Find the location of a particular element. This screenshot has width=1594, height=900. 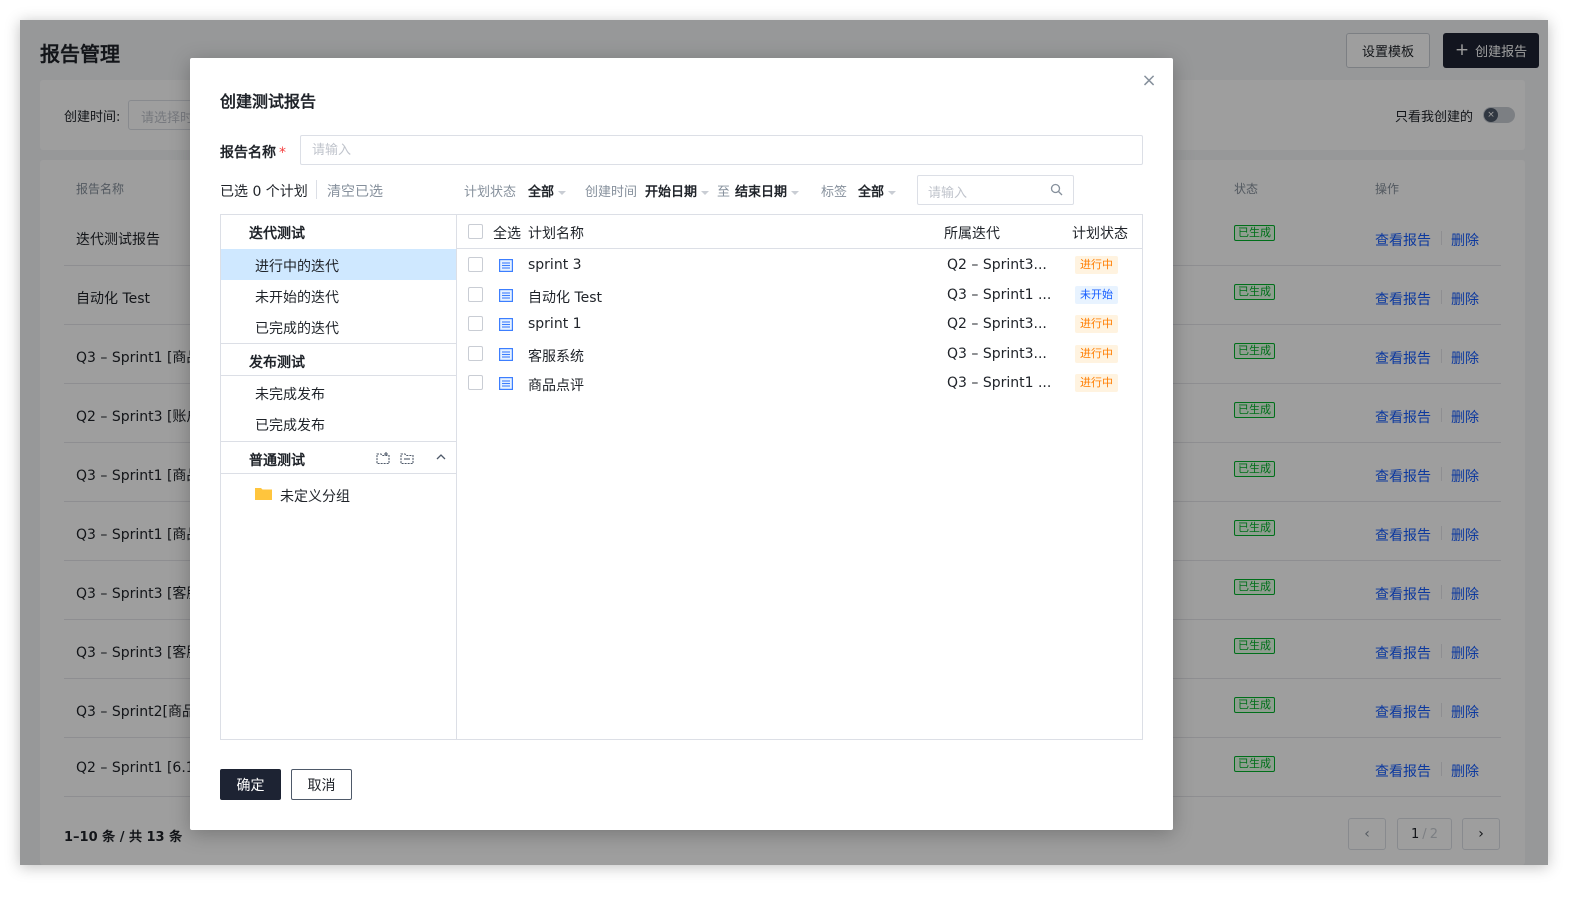

confirm-button: 确定 is located at coordinates (250, 784).